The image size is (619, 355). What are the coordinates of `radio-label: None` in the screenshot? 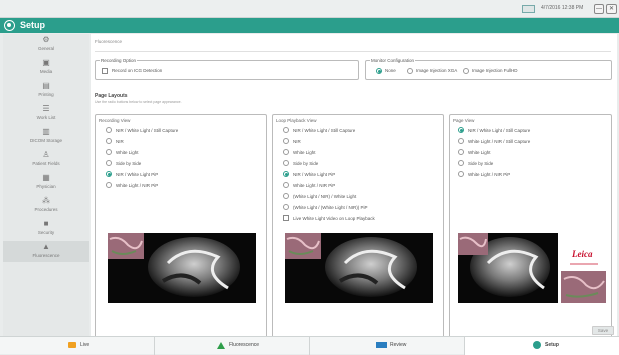 It's located at (390, 70).